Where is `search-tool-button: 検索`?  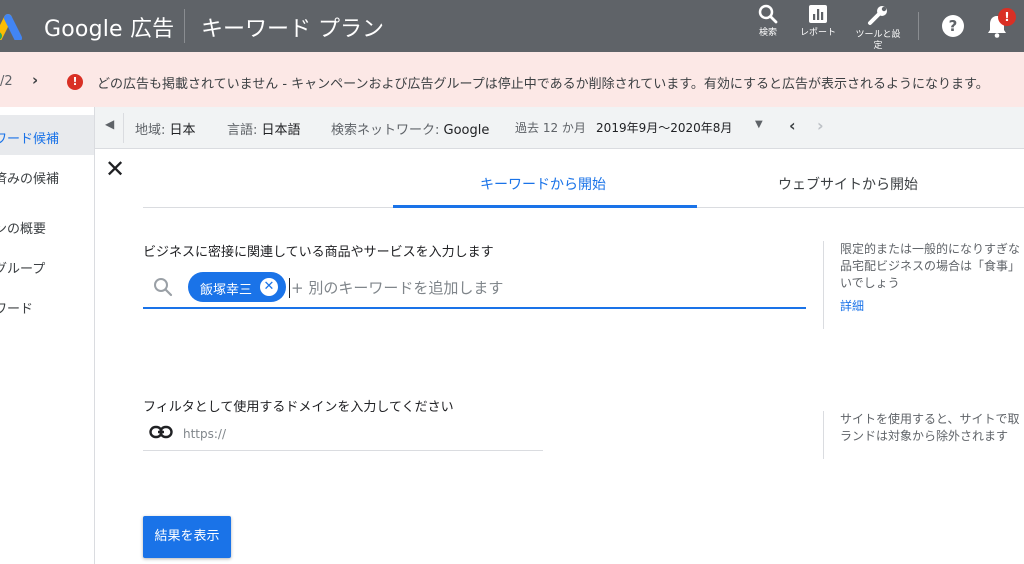 search-tool-button: 検索 is located at coordinates (768, 21).